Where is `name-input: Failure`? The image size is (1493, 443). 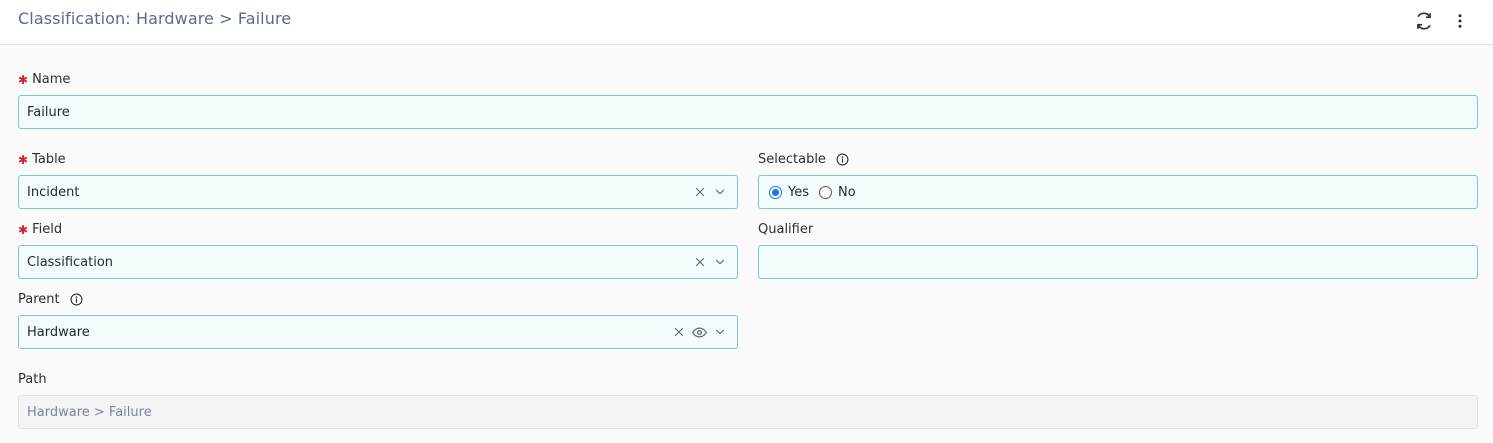
name-input: Failure is located at coordinates (748, 112).